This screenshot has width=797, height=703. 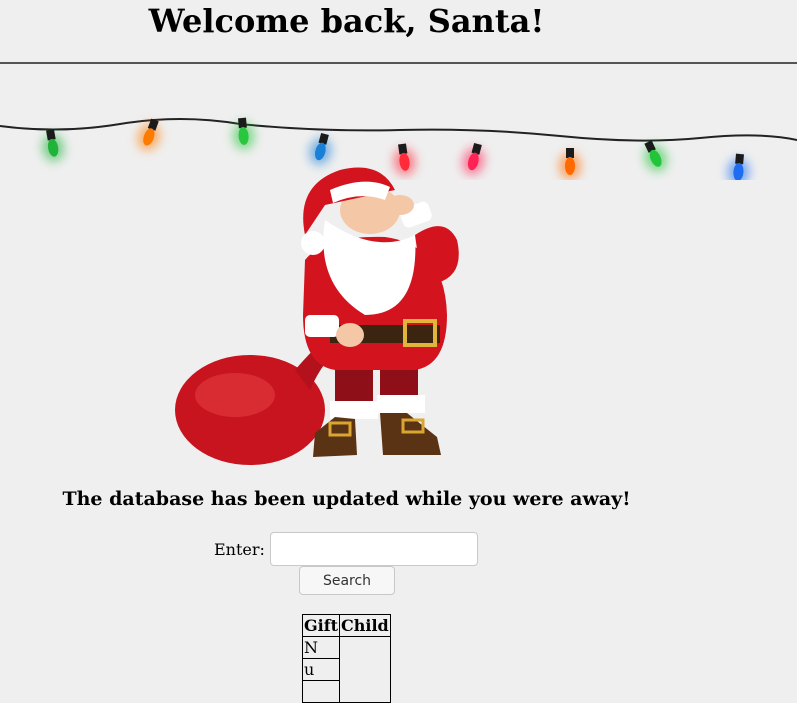 I want to click on table-header-row: Gift Child, so click(x=346, y=625).